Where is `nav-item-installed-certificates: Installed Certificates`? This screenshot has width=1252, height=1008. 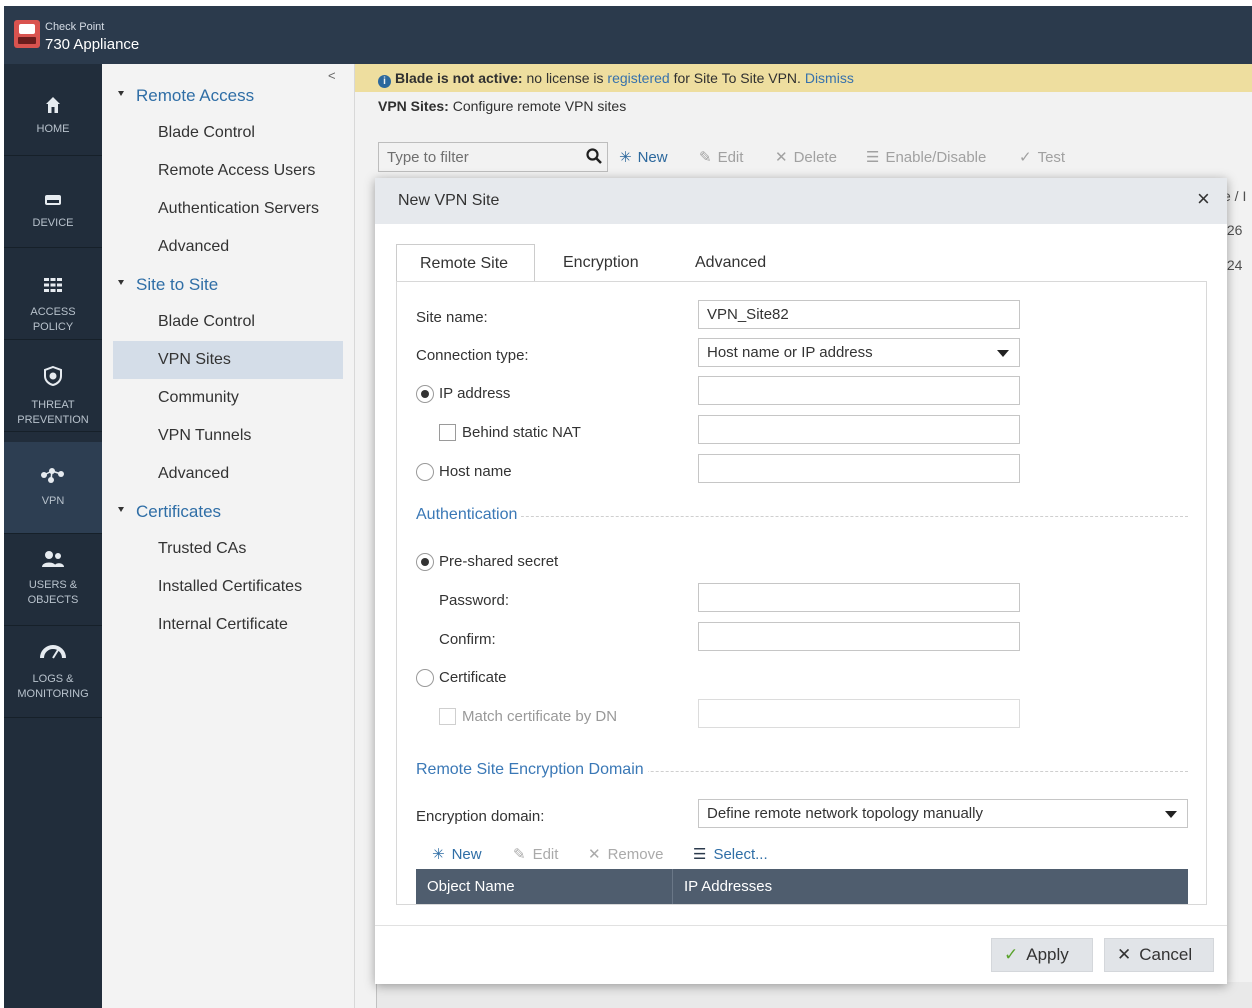 nav-item-installed-certificates: Installed Certificates is located at coordinates (230, 587).